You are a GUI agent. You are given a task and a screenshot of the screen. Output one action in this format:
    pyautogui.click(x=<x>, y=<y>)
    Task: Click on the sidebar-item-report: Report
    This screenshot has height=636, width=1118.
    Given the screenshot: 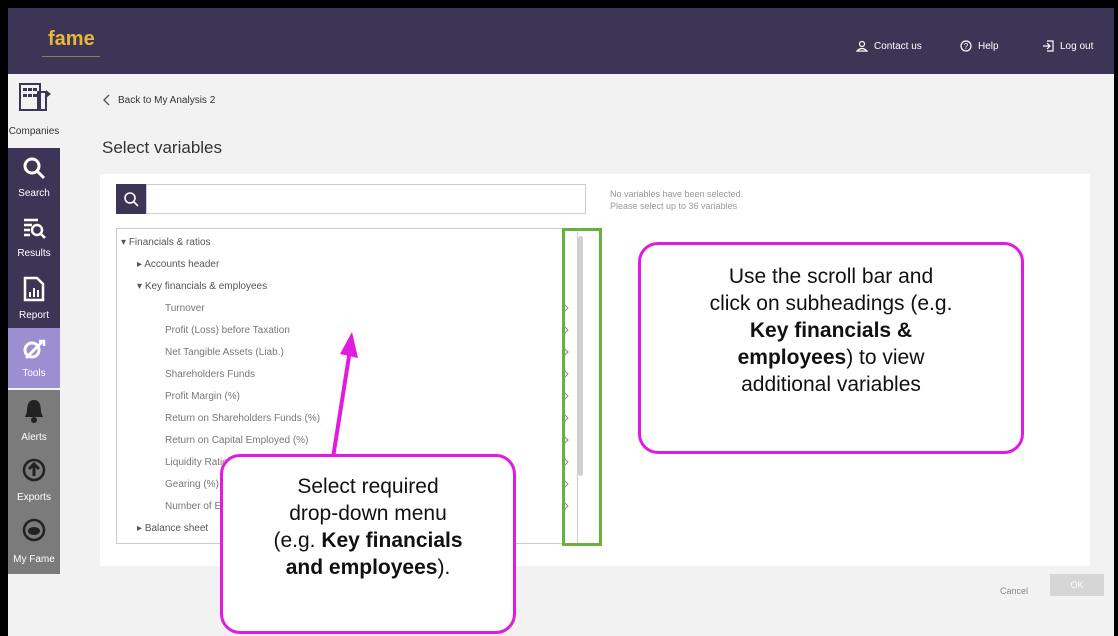 What is the action you would take?
    pyautogui.click(x=34, y=298)
    